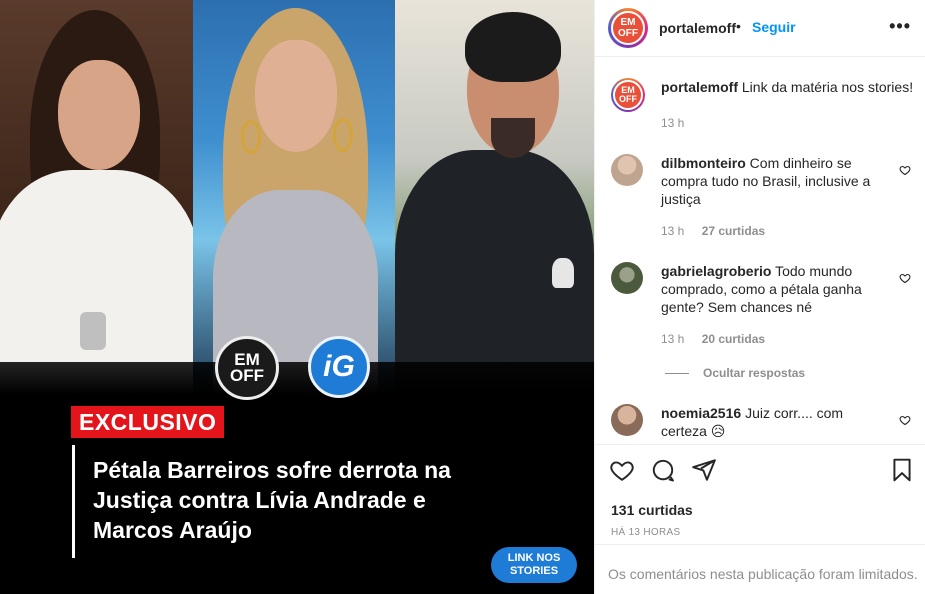  What do you see at coordinates (646, 532) in the screenshot?
I see `post-time-ago: HÁ 13 HORAS` at bounding box center [646, 532].